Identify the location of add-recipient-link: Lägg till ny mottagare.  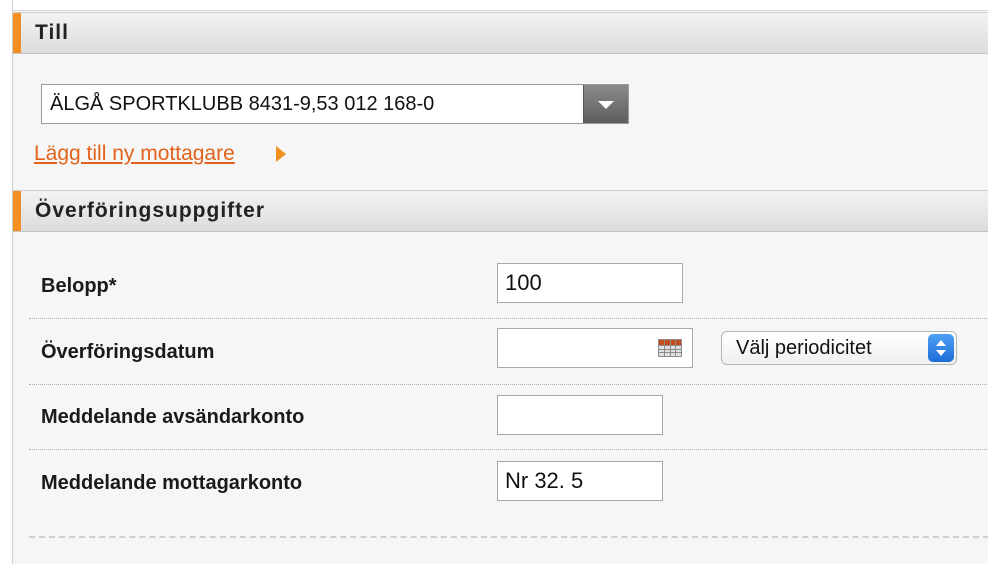
(134, 154).